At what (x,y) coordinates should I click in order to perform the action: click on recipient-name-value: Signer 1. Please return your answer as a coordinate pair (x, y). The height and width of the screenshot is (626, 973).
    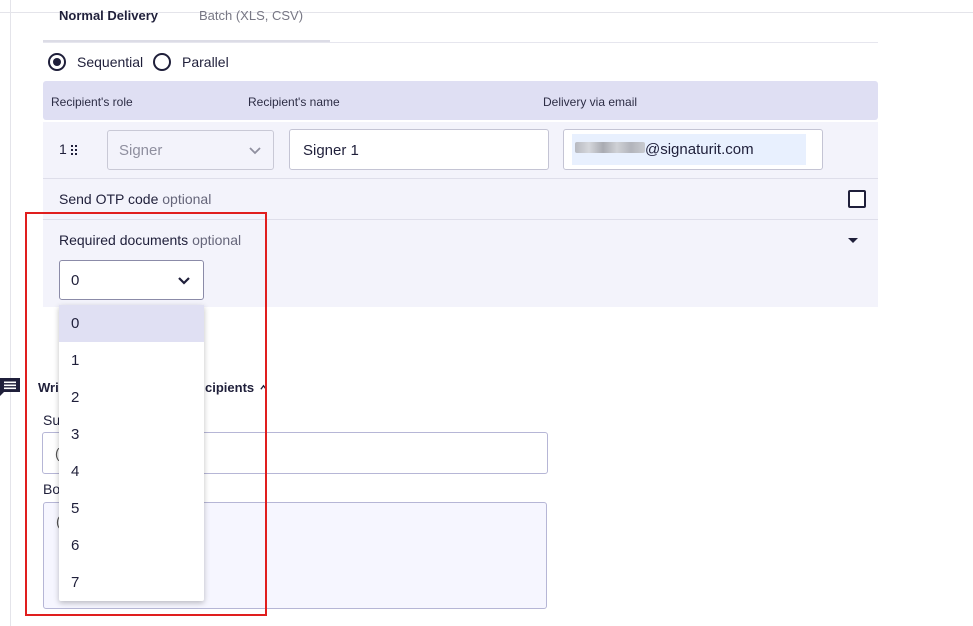
    Looking at the image, I should click on (331, 150).